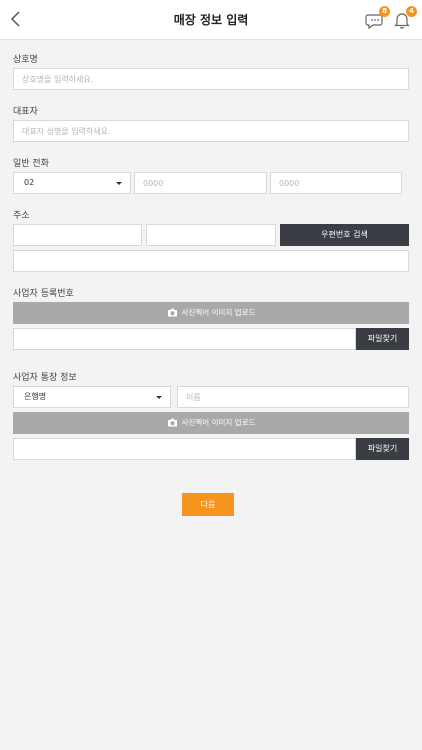 The image size is (422, 750). What do you see at coordinates (200, 183) in the screenshot?
I see `phone-middle-input` at bounding box center [200, 183].